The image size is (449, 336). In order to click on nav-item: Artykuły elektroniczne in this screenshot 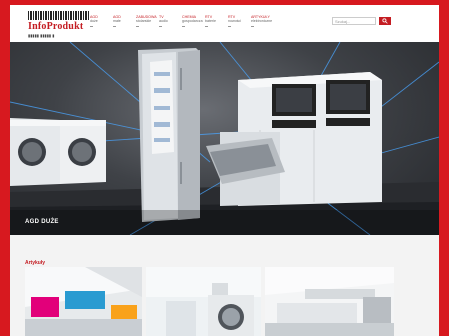, I will do `click(262, 20)`.